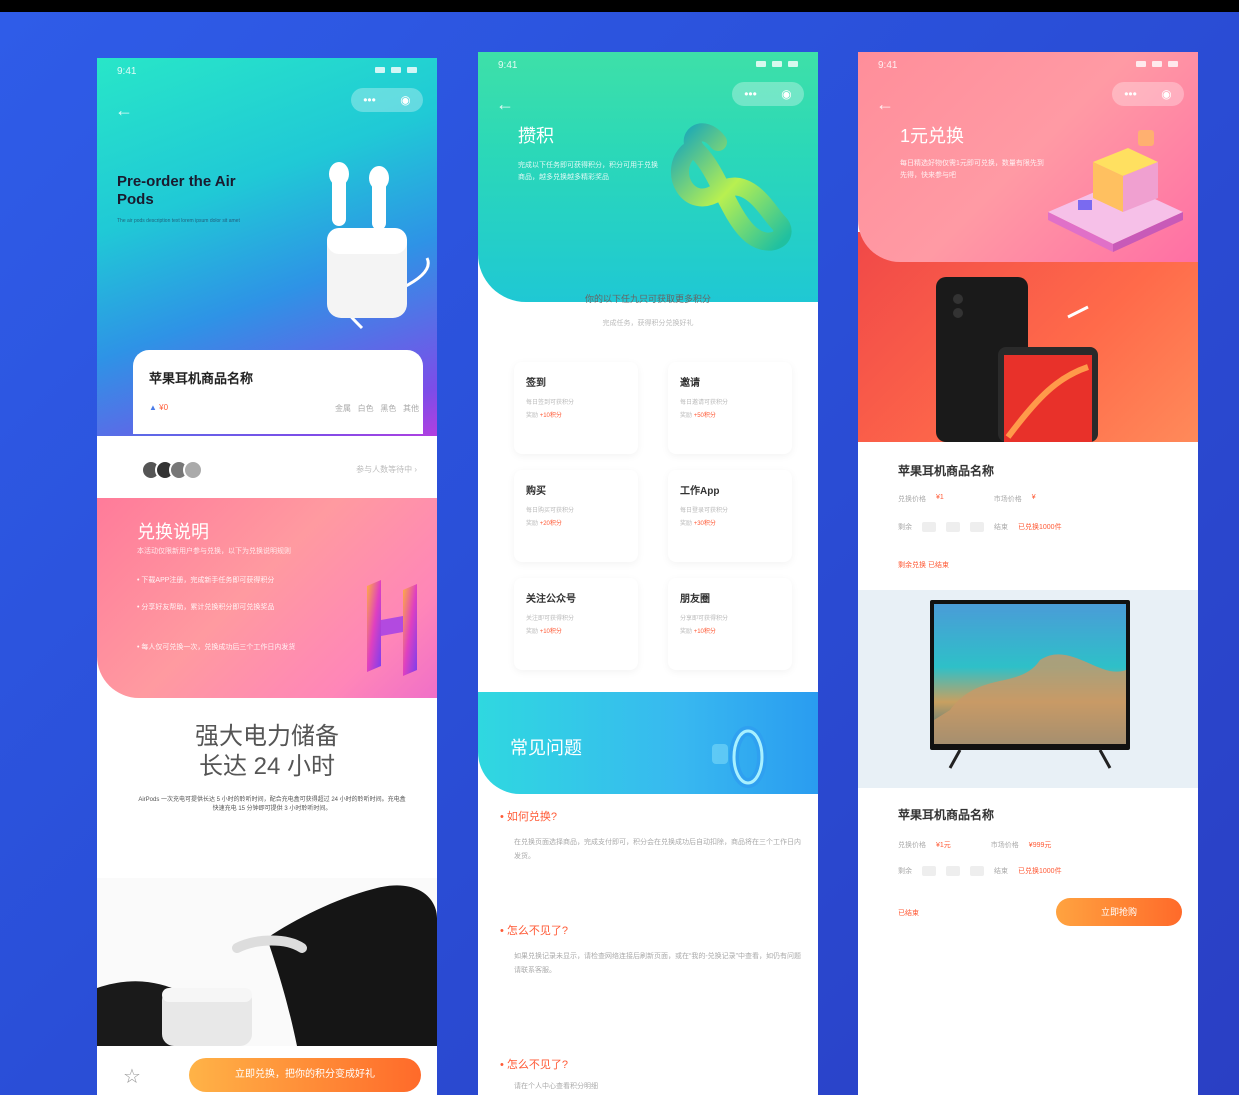 The width and height of the screenshot is (1239, 1095). I want to click on television-product-image, so click(1030, 684).